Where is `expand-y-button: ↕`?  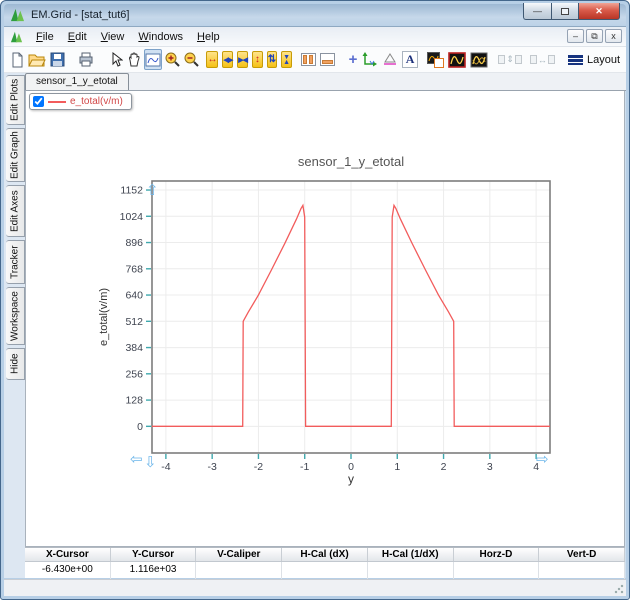
expand-y-button: ↕ is located at coordinates (257, 59).